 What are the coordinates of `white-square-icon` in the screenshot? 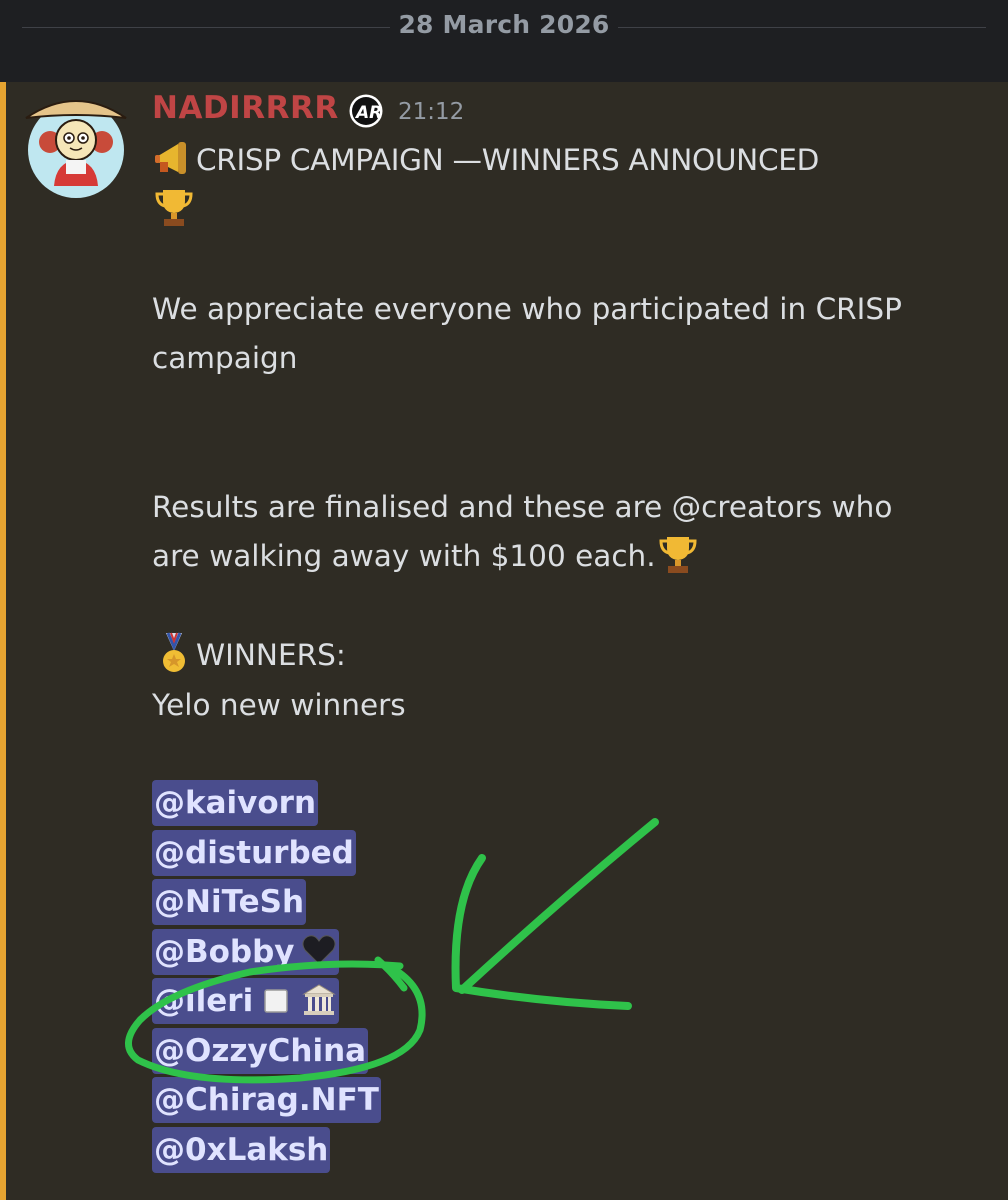 It's located at (276, 1000).